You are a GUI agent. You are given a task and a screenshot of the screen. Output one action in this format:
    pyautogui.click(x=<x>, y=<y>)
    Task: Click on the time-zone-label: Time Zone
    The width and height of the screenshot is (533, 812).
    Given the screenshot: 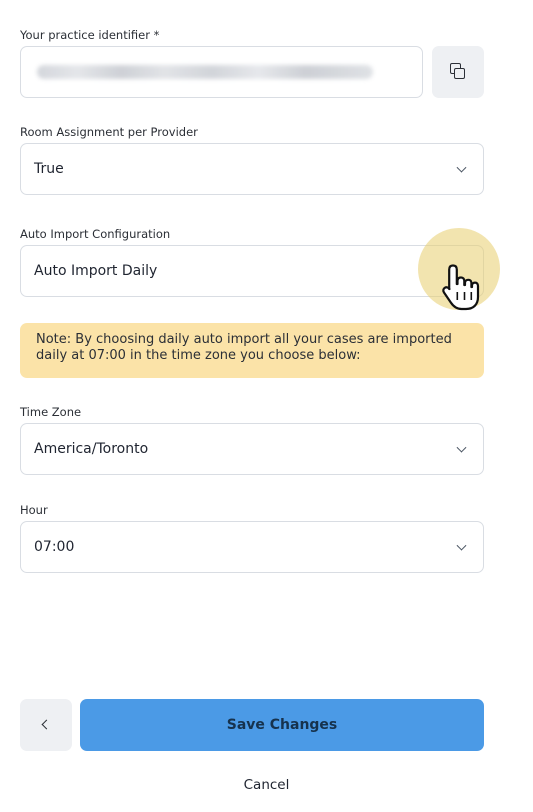 What is the action you would take?
    pyautogui.click(x=51, y=412)
    